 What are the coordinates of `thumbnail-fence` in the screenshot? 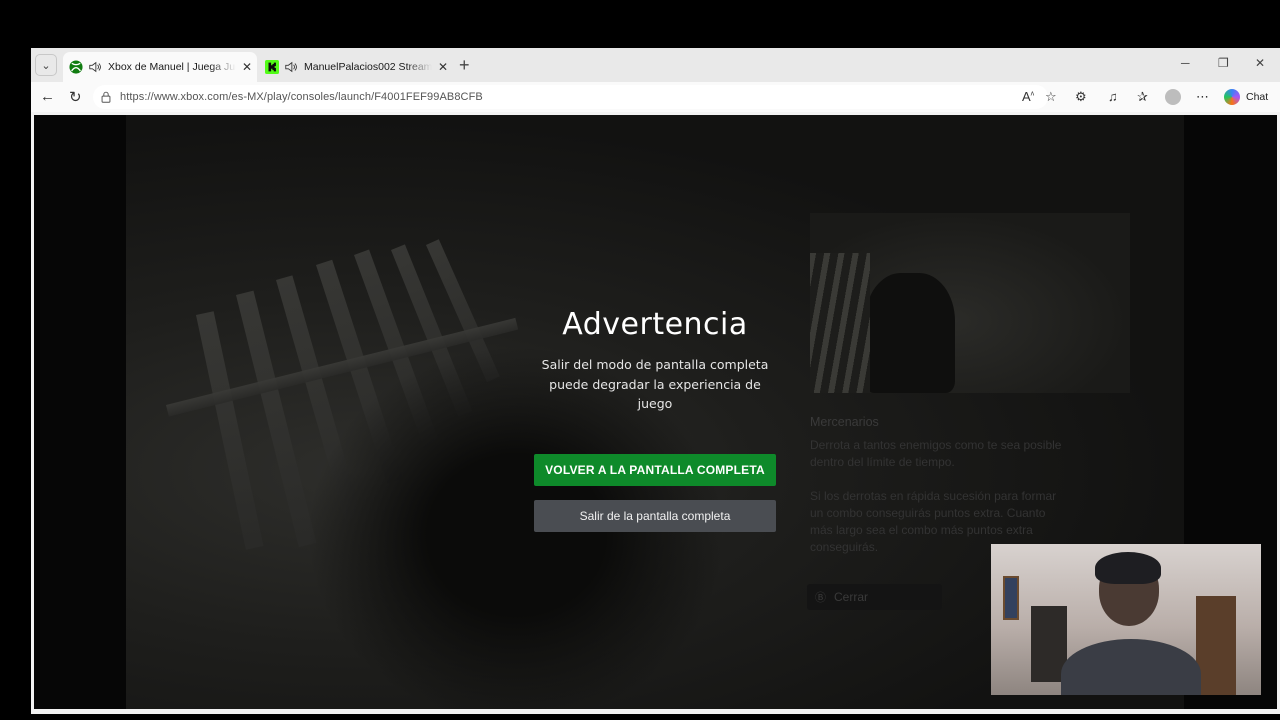 It's located at (840, 323).